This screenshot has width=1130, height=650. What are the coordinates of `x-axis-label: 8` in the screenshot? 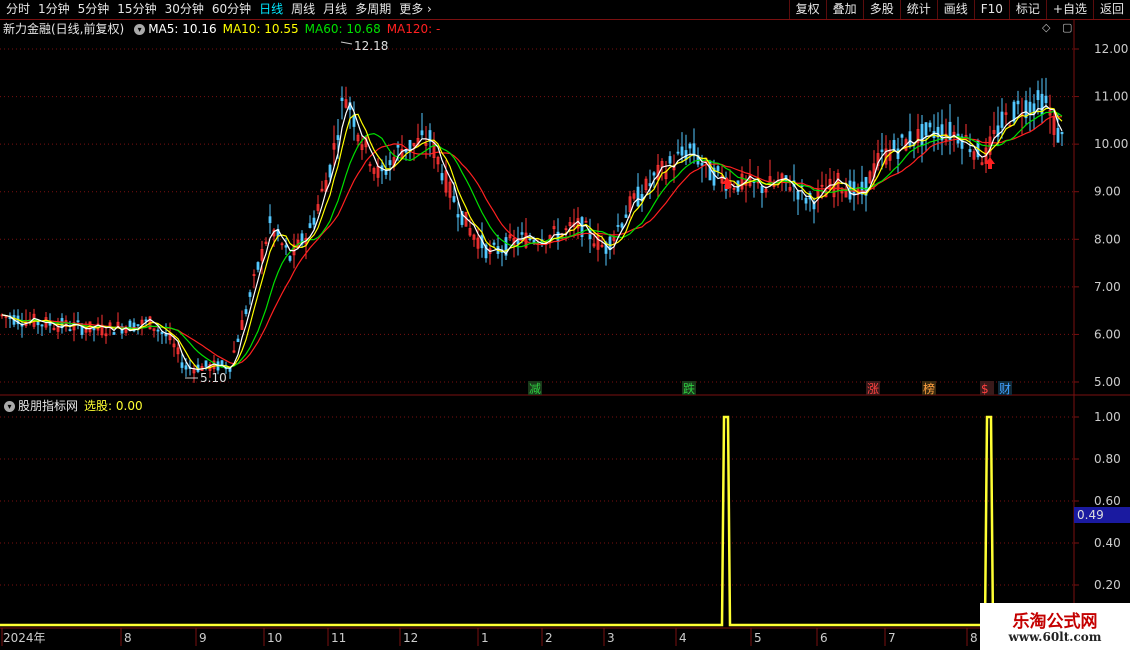 It's located at (974, 638).